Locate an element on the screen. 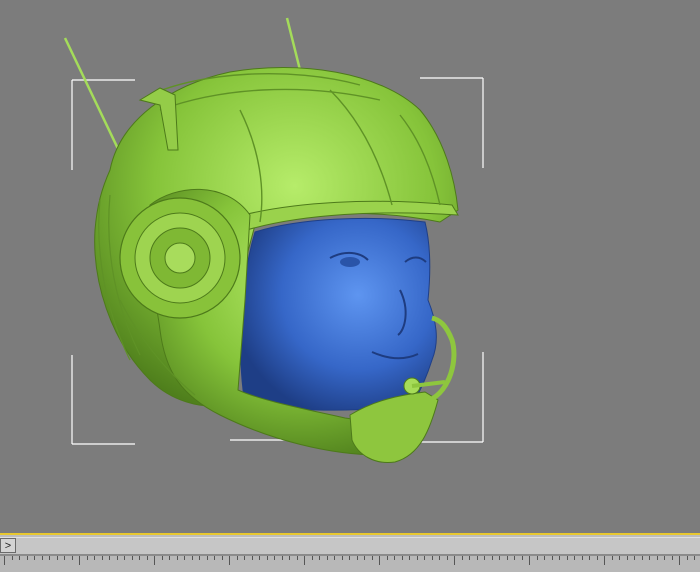 The width and height of the screenshot is (700, 572). time-slider-next-button: > is located at coordinates (8, 545).